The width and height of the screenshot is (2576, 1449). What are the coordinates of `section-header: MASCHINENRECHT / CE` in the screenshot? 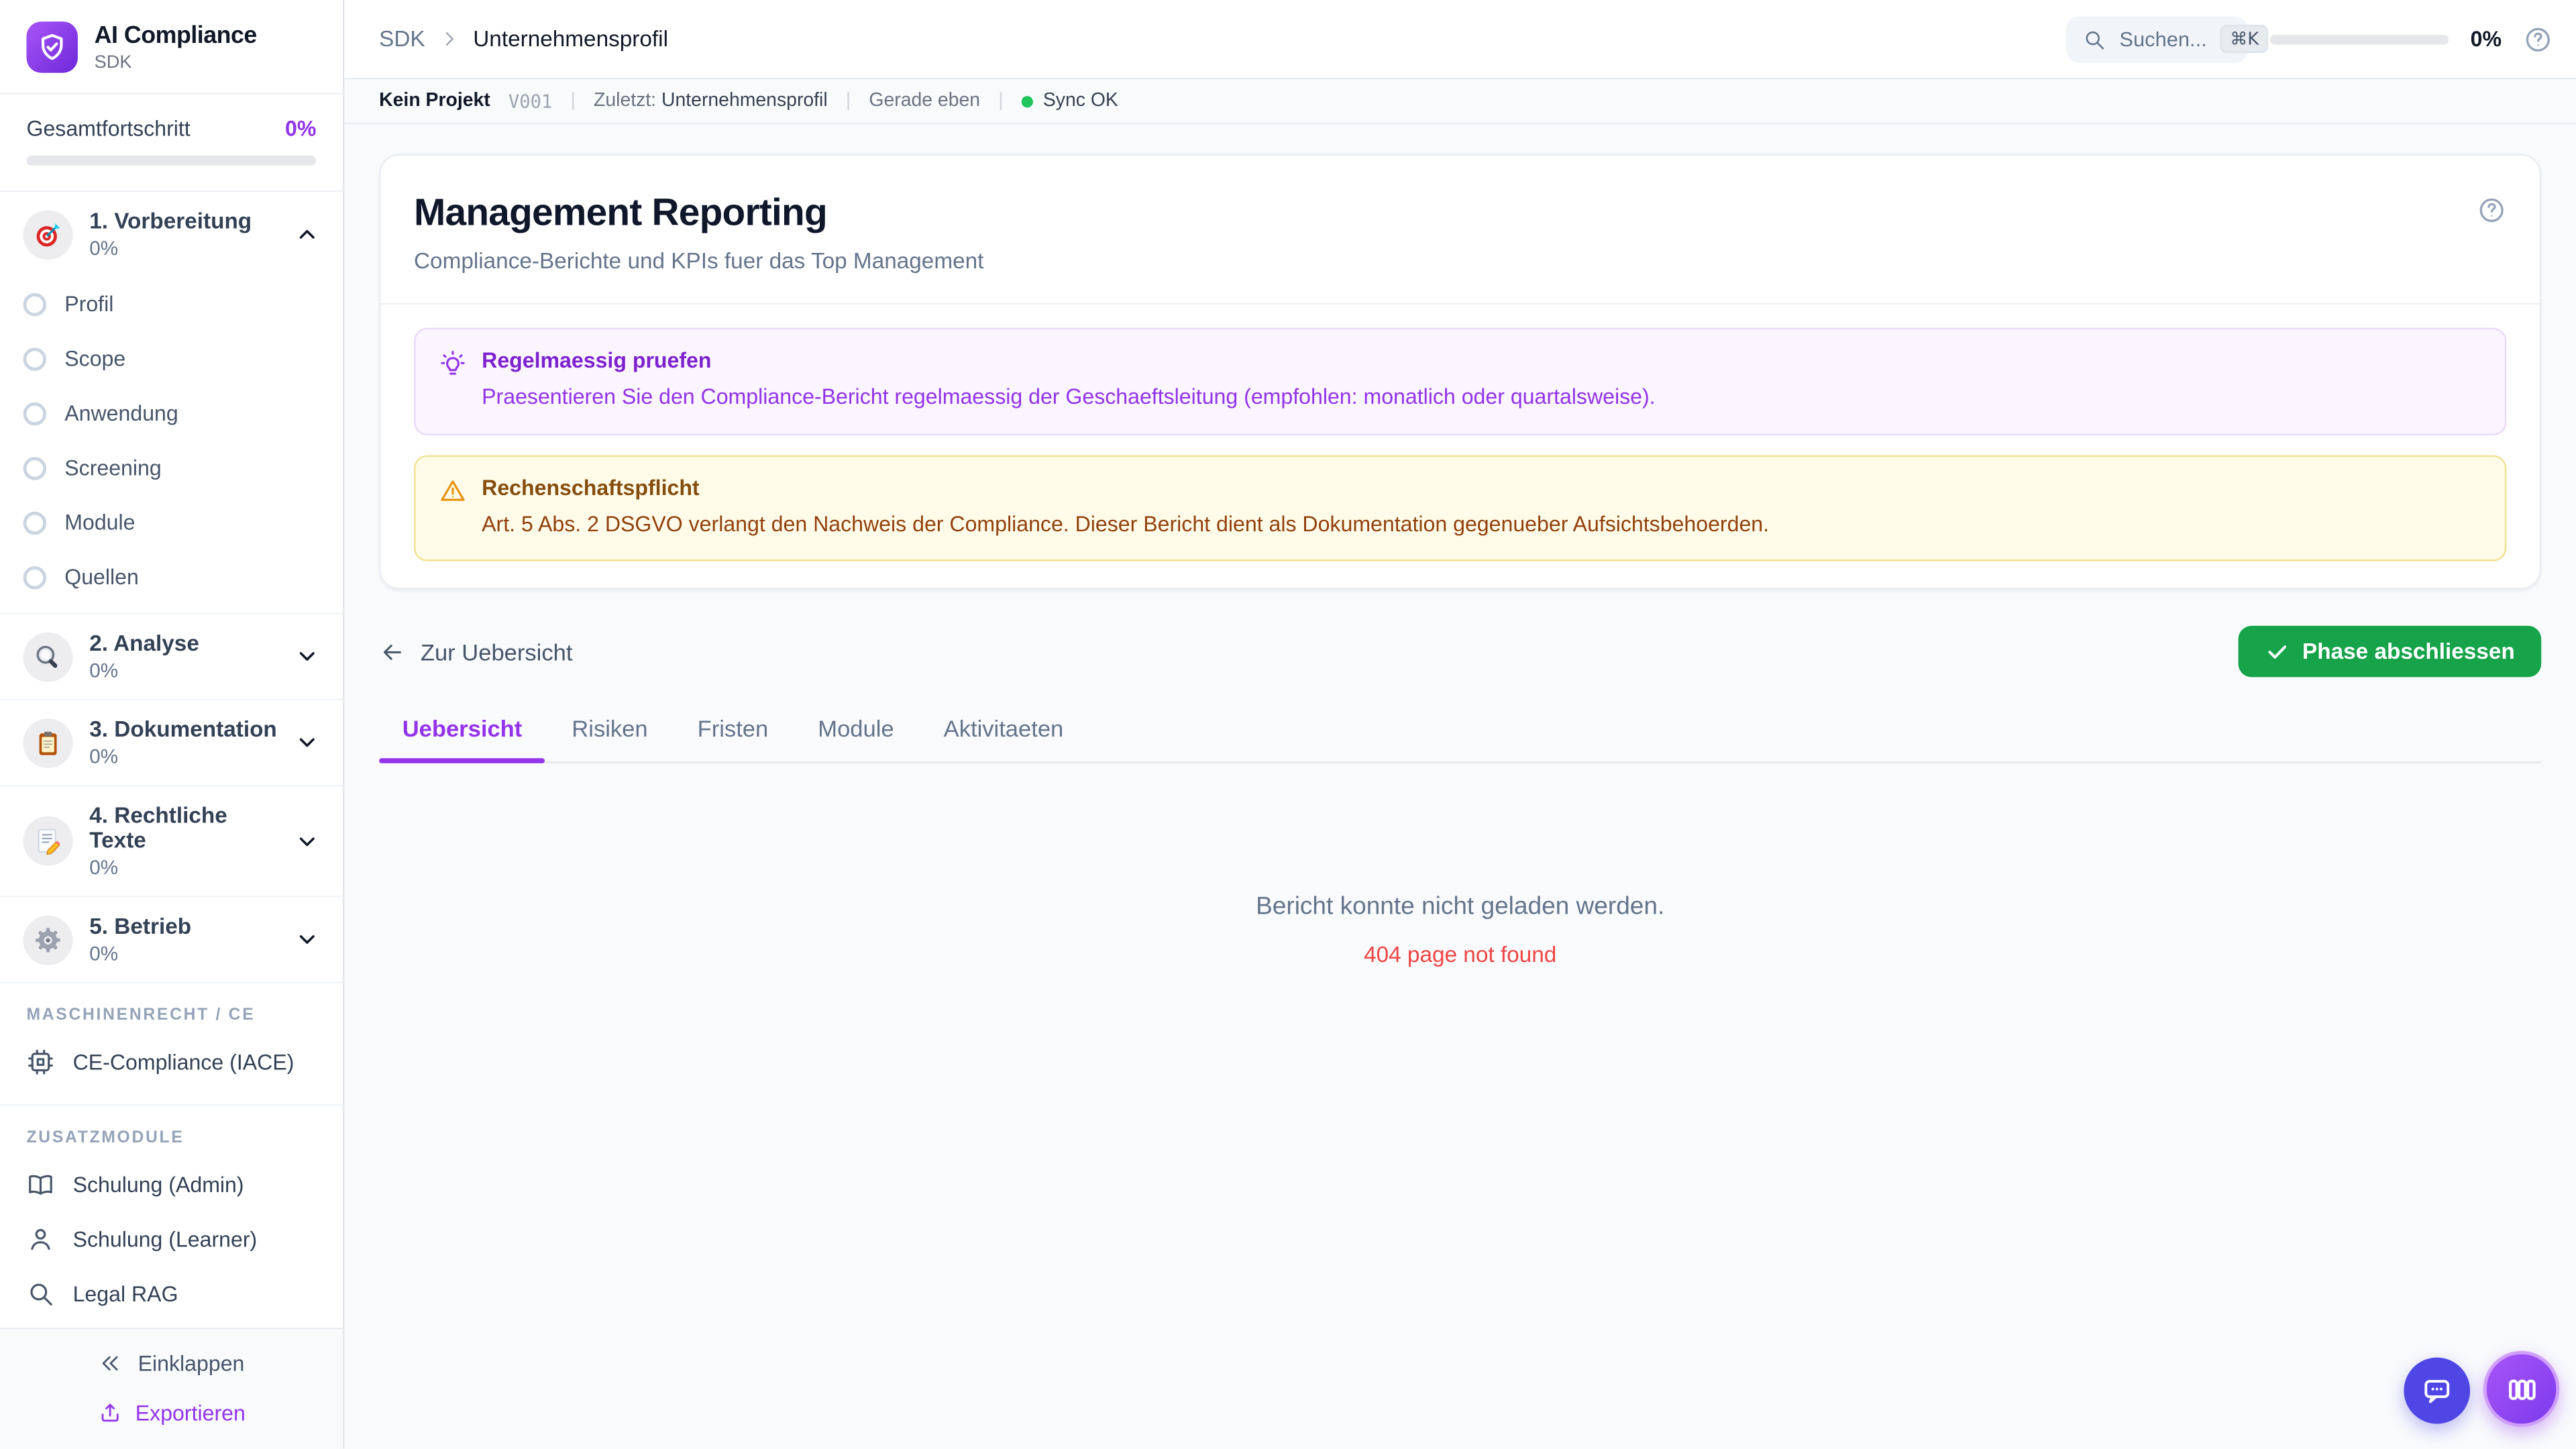 It's located at (141, 1015).